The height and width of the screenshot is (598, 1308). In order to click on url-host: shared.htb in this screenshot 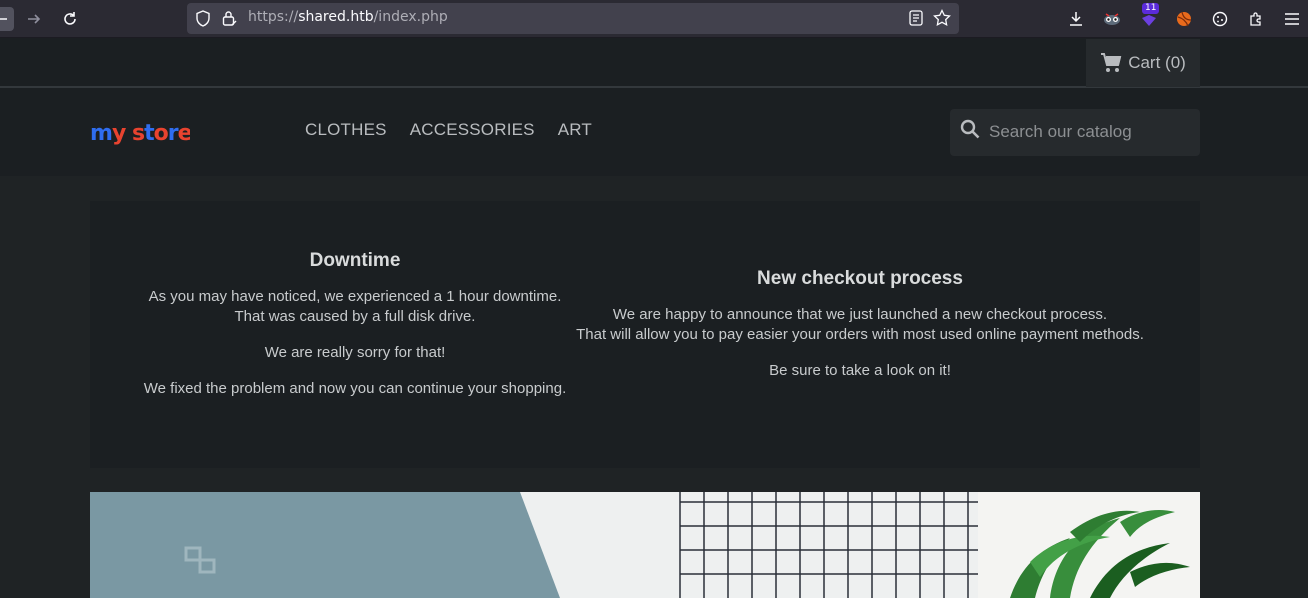, I will do `click(336, 17)`.